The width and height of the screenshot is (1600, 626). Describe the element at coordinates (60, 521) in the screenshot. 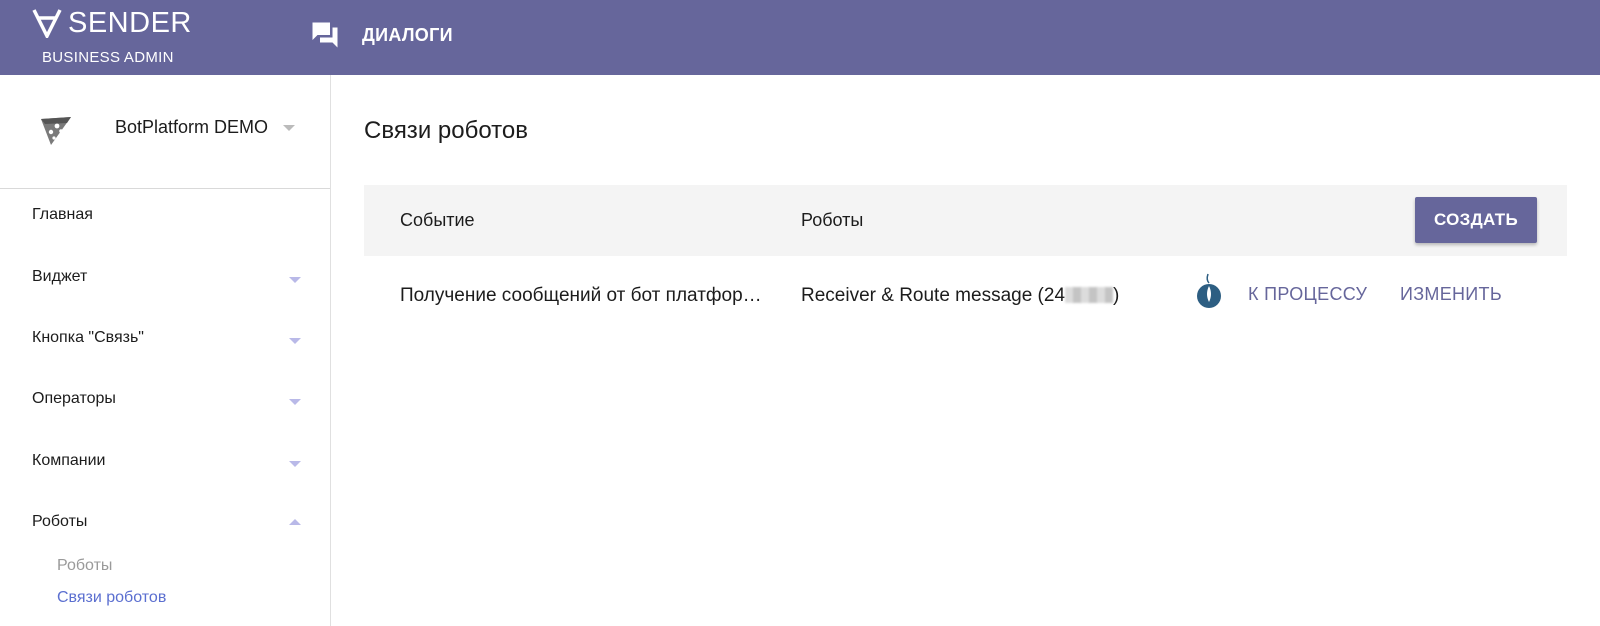

I see `sidebar-item-label: Роботы` at that location.